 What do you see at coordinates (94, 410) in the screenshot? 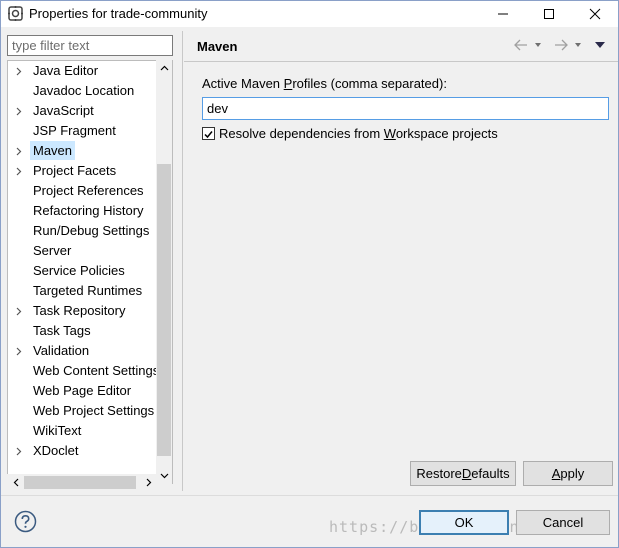
I see `tree-item-label: Web Project Settings` at bounding box center [94, 410].